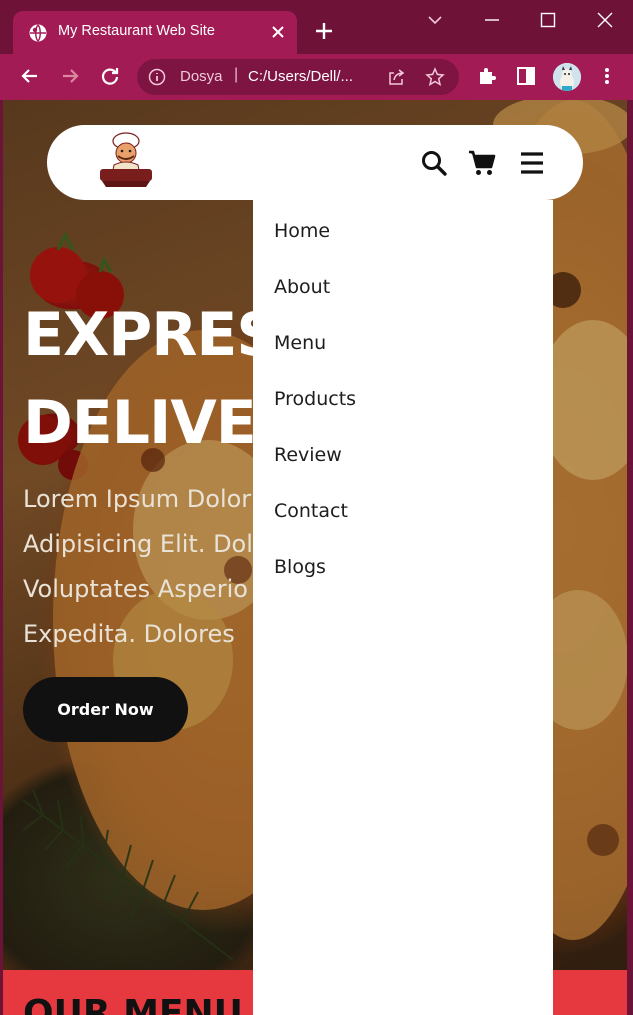 Image resolution: width=633 pixels, height=1015 pixels. I want to click on tab-title: My Restaurant Web Site, so click(136, 31).